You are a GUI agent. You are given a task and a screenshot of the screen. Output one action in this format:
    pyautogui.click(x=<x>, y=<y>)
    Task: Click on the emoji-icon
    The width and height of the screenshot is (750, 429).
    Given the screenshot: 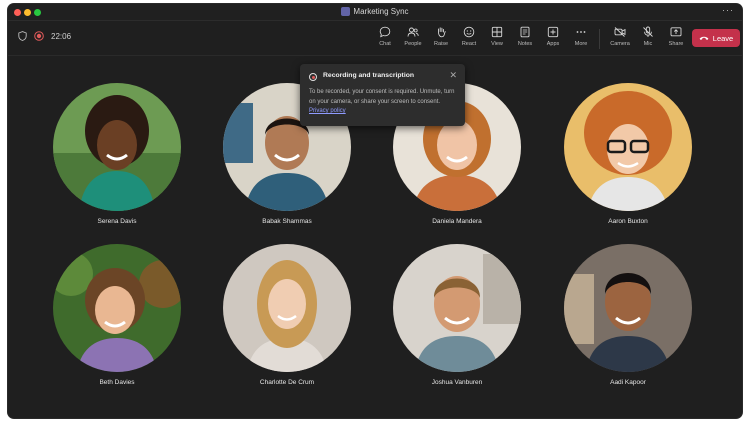 What is the action you would take?
    pyautogui.click(x=469, y=32)
    